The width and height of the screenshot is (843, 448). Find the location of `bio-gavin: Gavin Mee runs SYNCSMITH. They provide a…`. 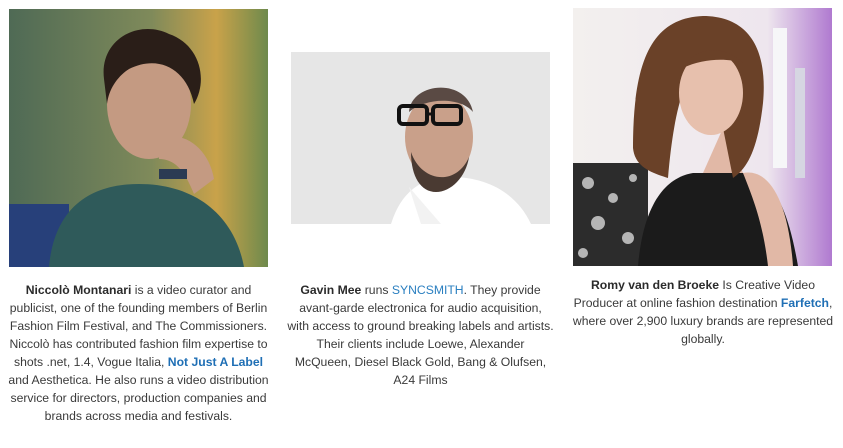

bio-gavin: Gavin Mee runs SYNCSMITH. They provide a… is located at coordinates (420, 335).